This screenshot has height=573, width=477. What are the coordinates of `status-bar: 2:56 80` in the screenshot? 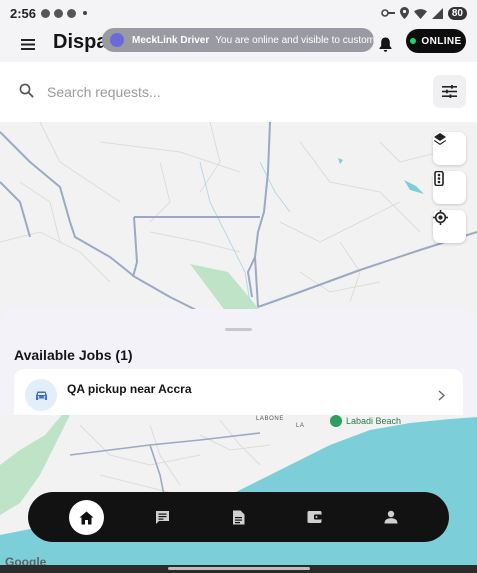 It's located at (238, 13).